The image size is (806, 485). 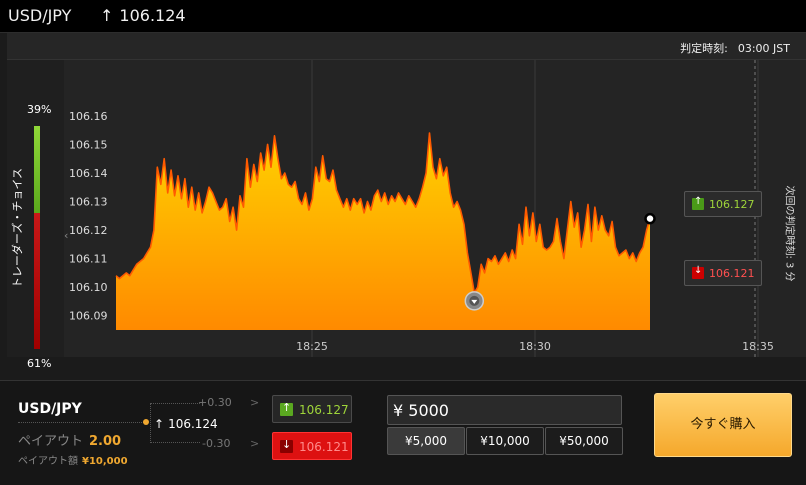 What do you see at coordinates (324, 447) in the screenshot?
I see `put-button-price: 106.121` at bounding box center [324, 447].